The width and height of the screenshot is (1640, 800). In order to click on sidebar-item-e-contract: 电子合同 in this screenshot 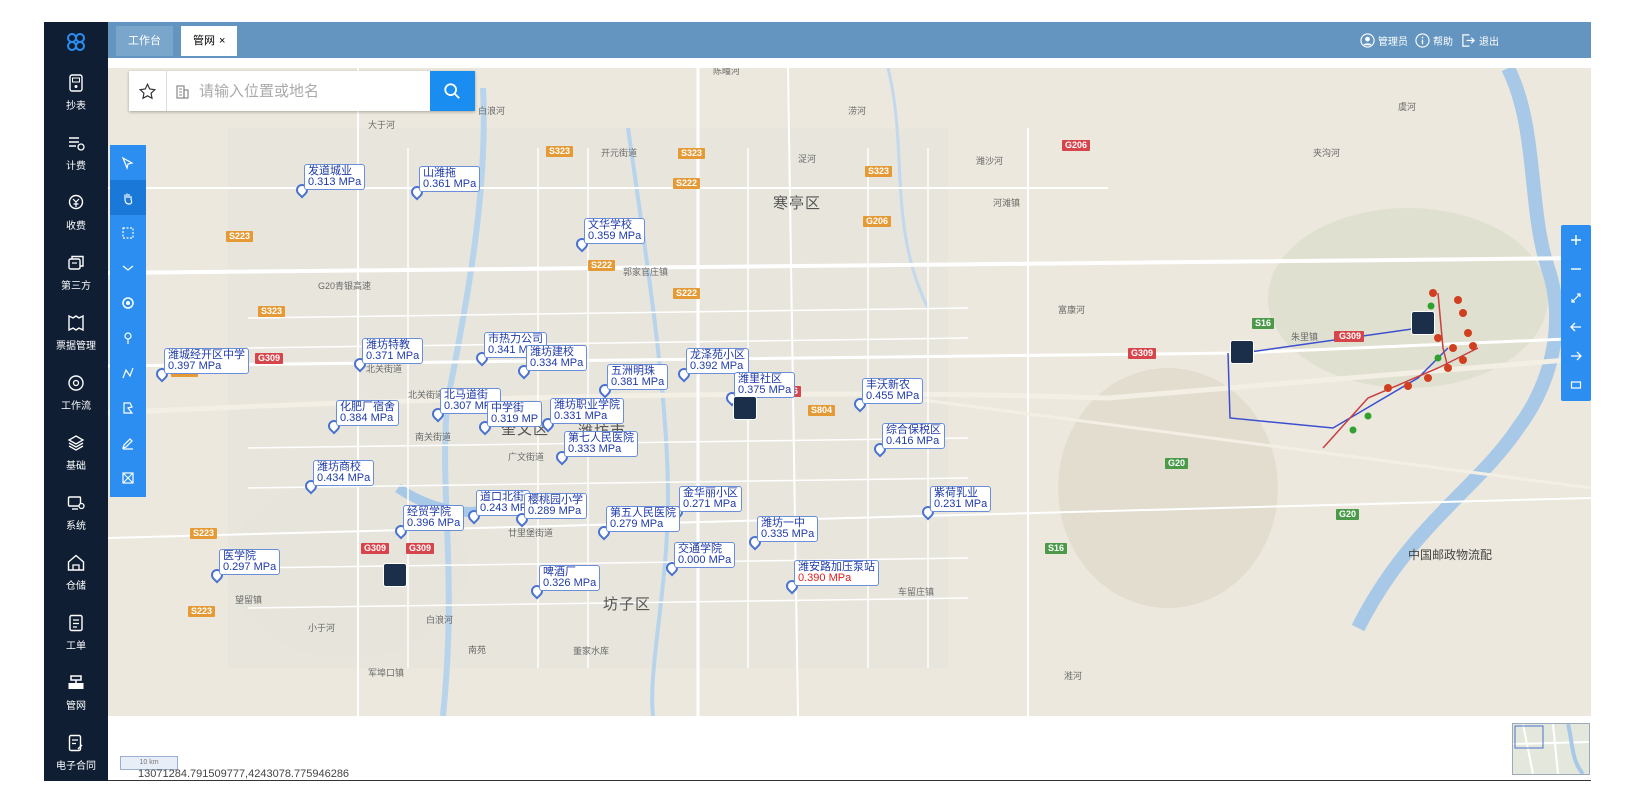, I will do `click(76, 752)`.